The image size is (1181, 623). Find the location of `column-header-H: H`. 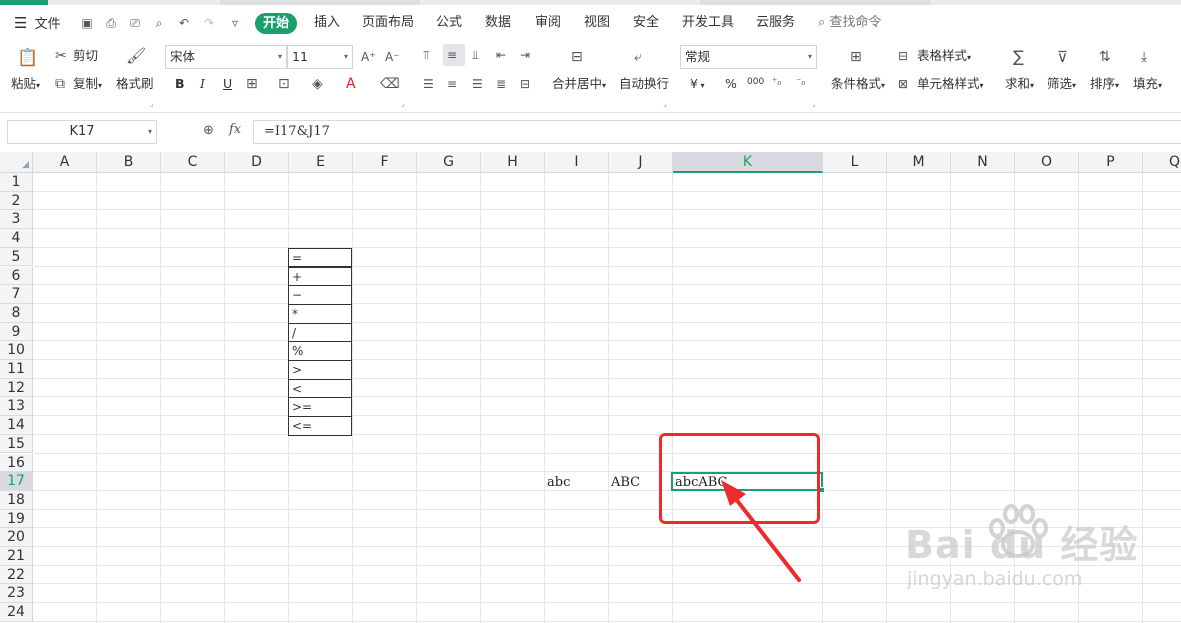

column-header-H: H is located at coordinates (513, 162).